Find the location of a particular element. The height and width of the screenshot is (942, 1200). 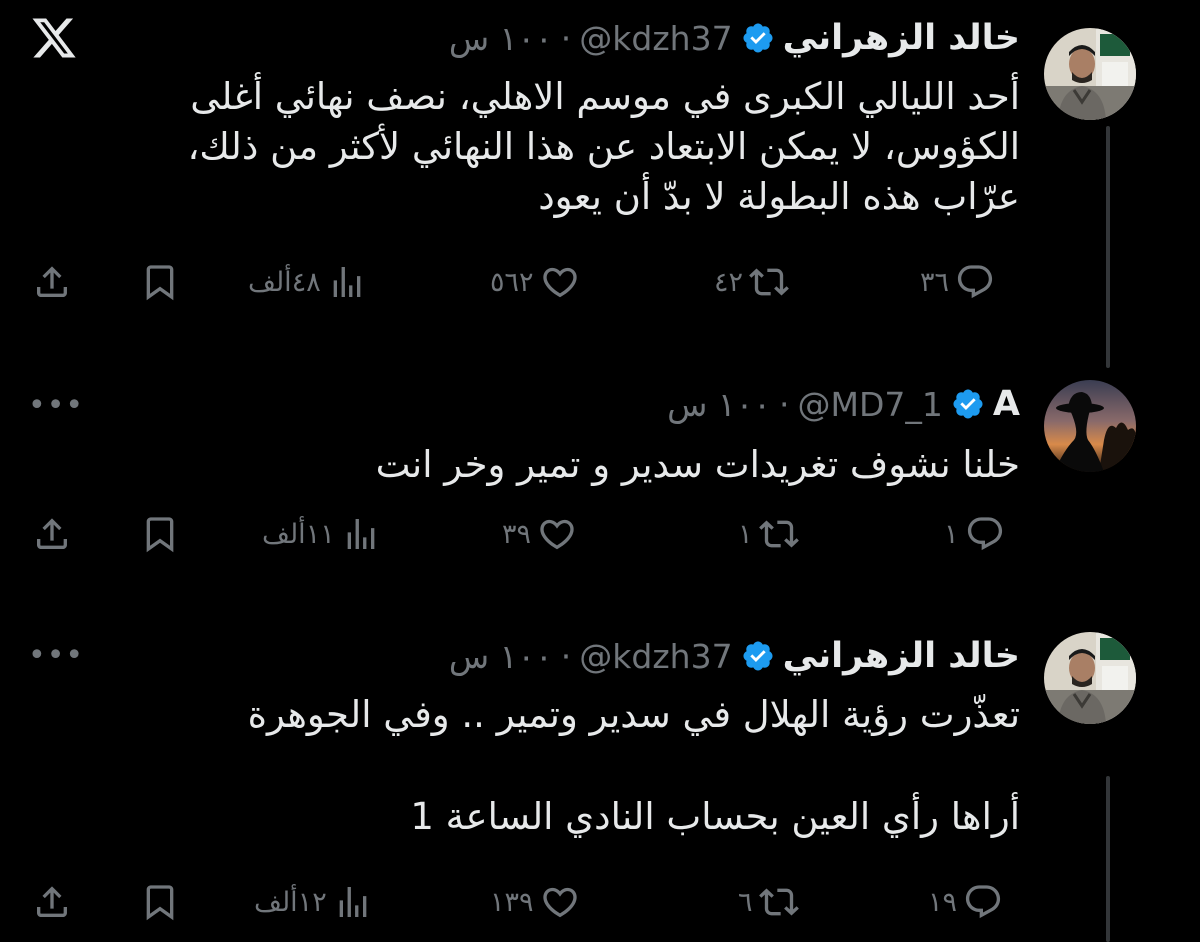

like-button: ٣٩ is located at coordinates (539, 534).